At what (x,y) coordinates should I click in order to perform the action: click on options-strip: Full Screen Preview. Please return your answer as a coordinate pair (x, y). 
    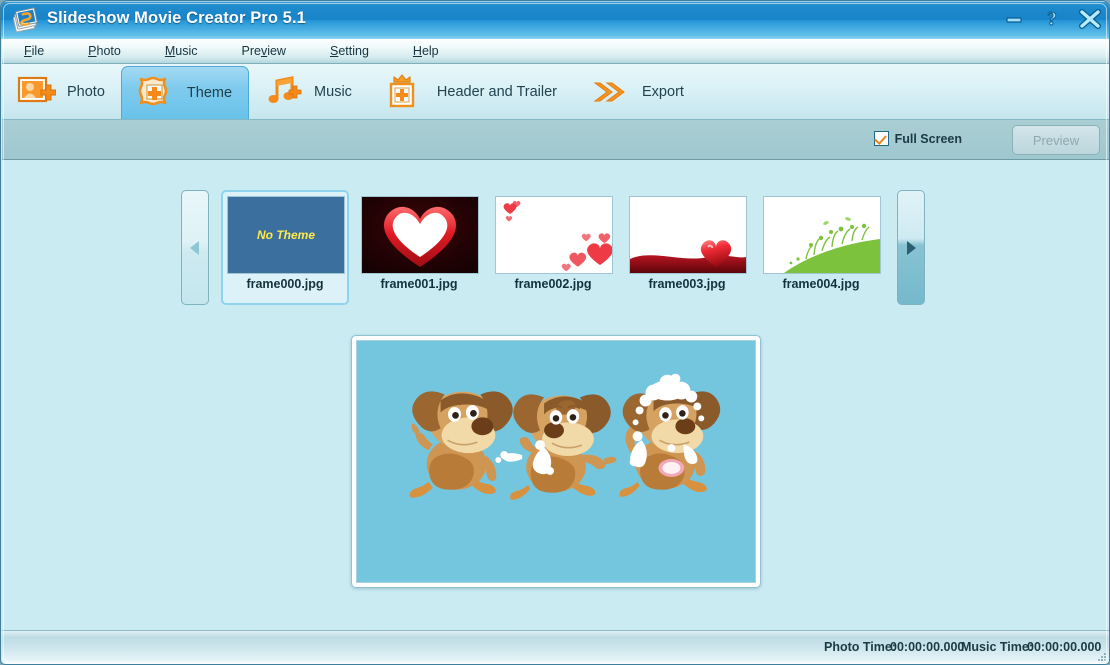
    Looking at the image, I should click on (555, 140).